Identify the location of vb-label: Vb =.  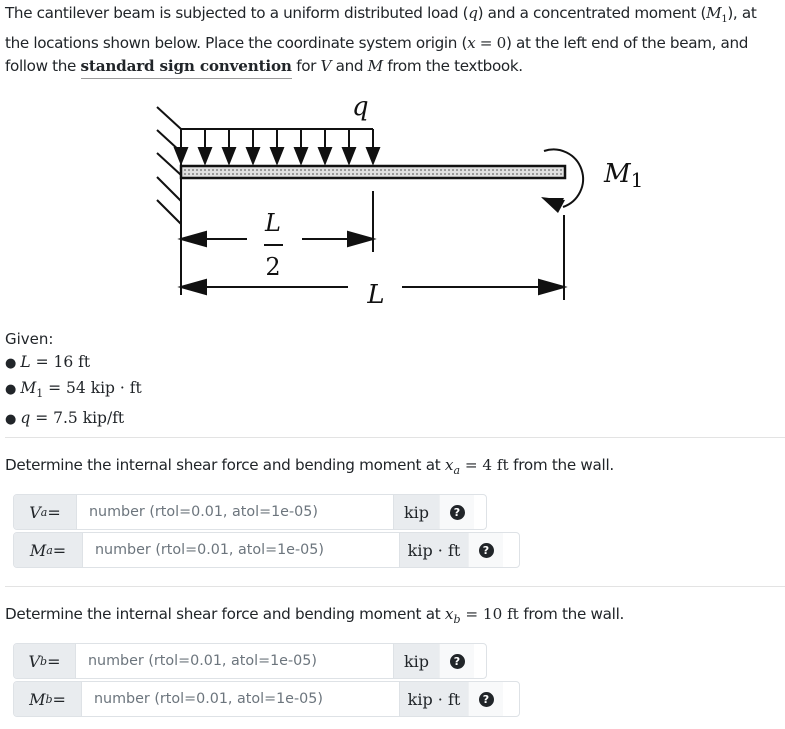
(45, 661).